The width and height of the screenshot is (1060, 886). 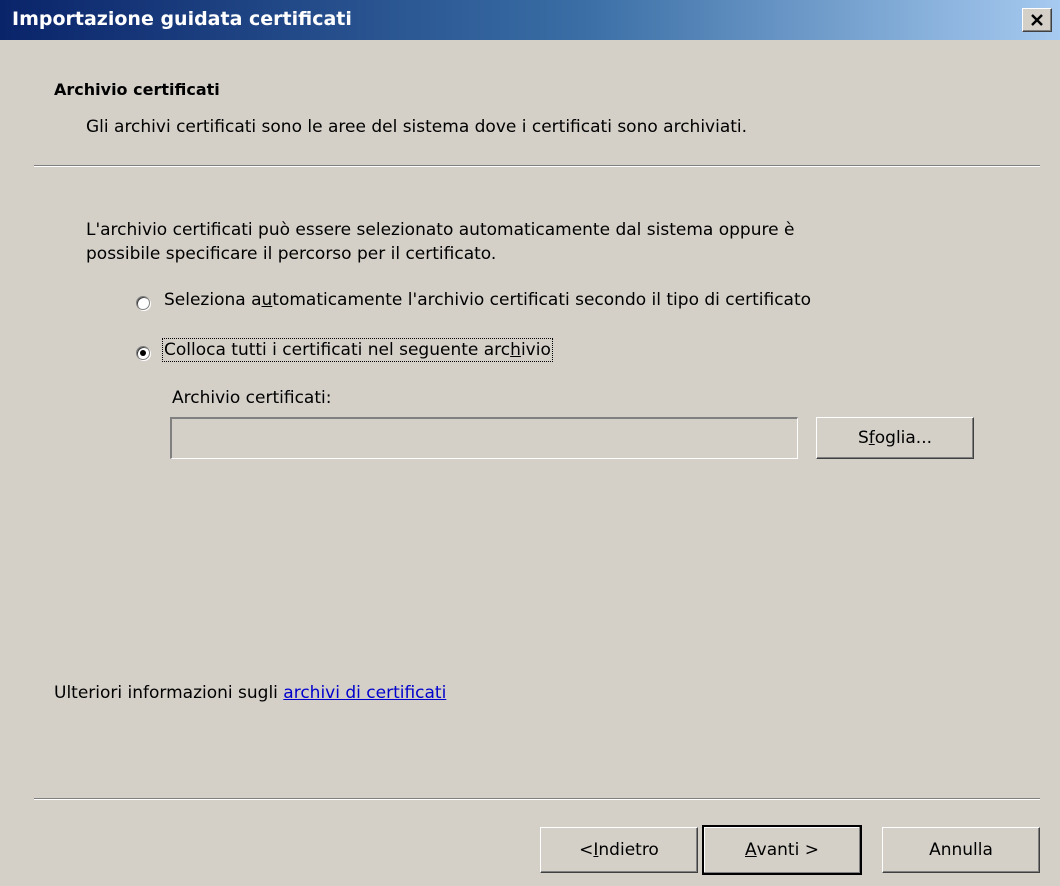 I want to click on radio-auto-store, so click(x=143, y=303).